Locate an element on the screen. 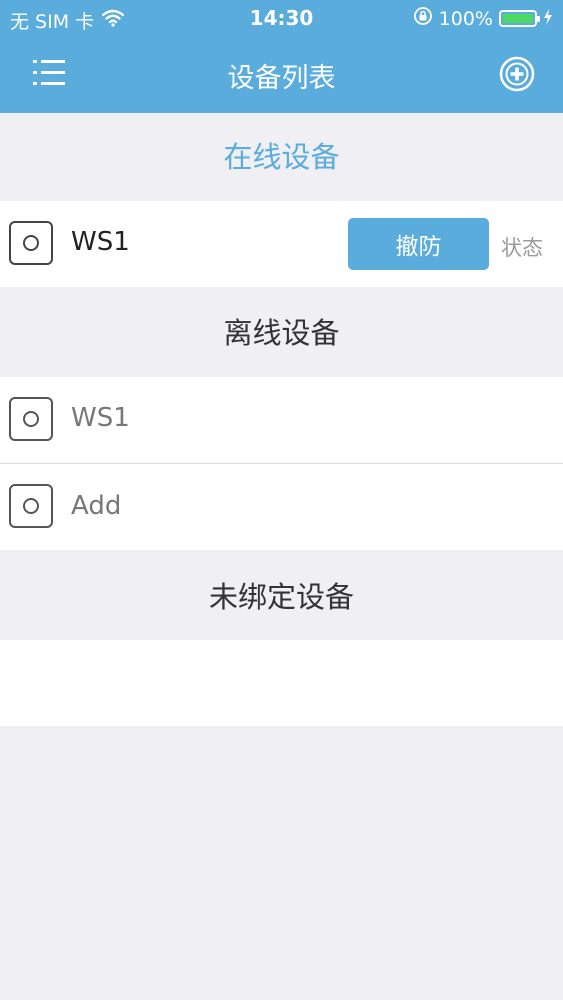  unbound-section-title: 未绑定设备 is located at coordinates (281, 595).